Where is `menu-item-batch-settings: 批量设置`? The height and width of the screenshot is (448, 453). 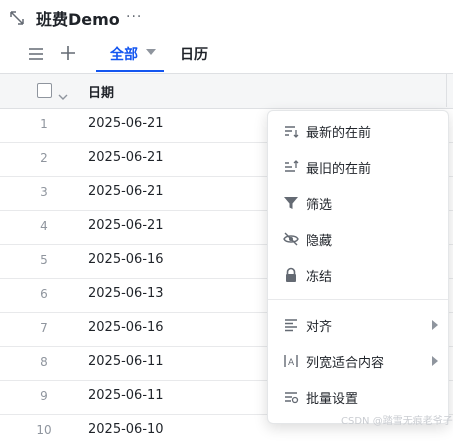
menu-item-batch-settings: 批量设置 is located at coordinates (358, 397).